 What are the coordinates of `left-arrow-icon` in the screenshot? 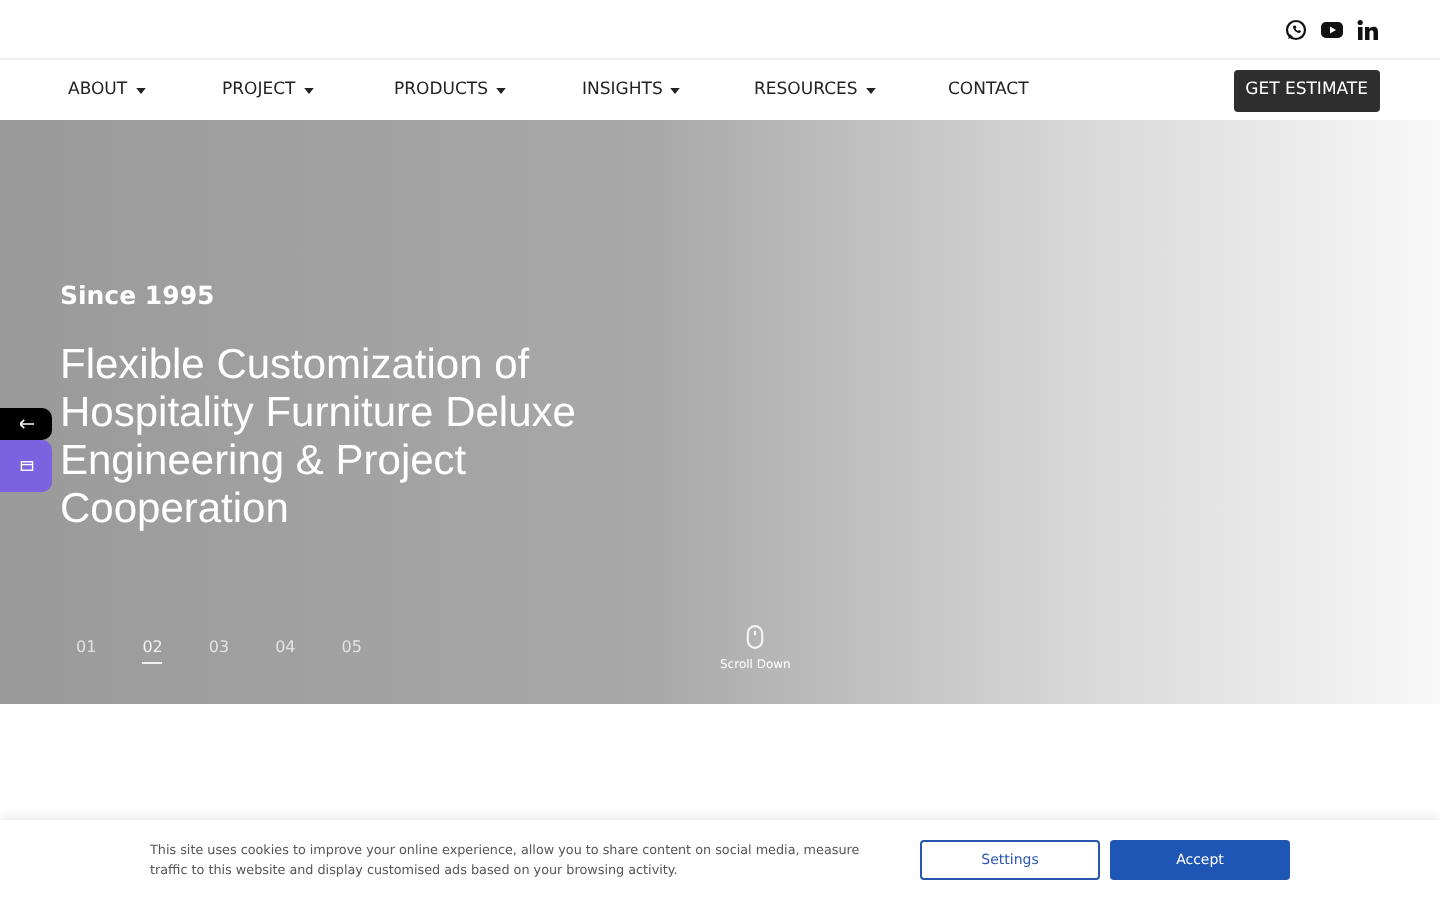 It's located at (26, 424).